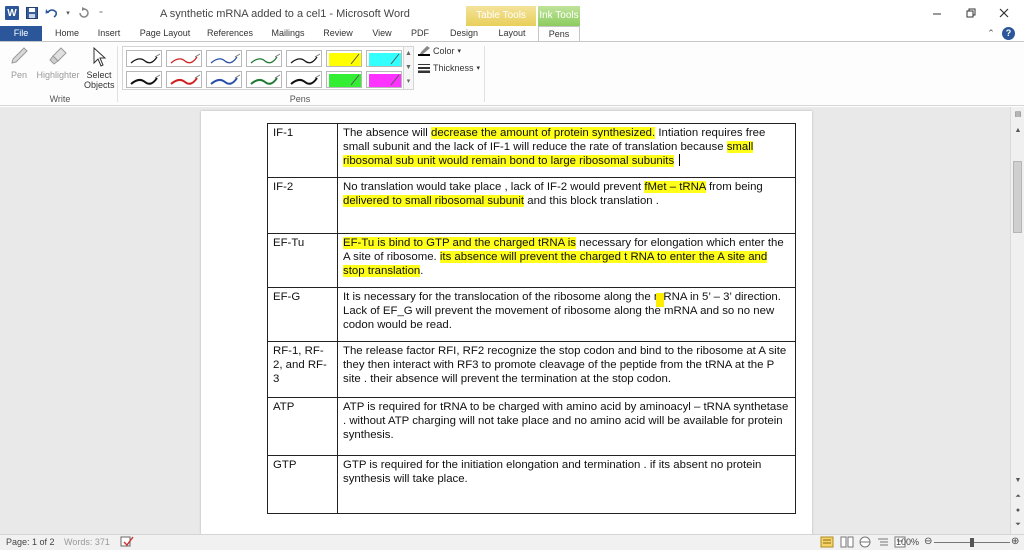  I want to click on tab-view: View, so click(382, 34).